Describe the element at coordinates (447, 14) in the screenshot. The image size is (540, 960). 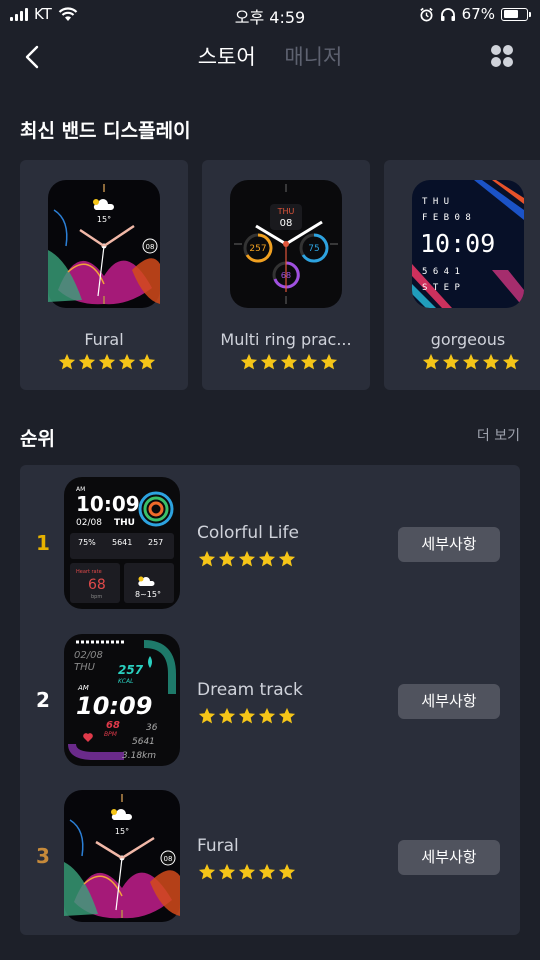
I see `headphones-icon` at that location.